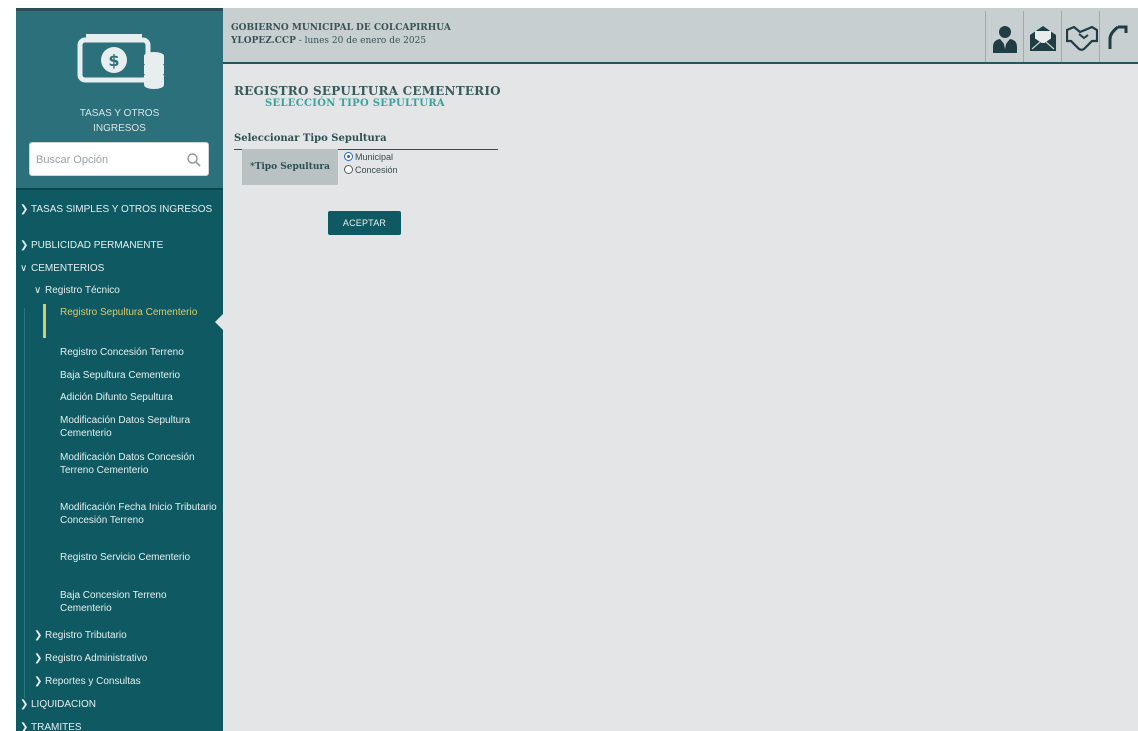 The image size is (1138, 731). What do you see at coordinates (56, 726) in the screenshot?
I see `menu-item-label: TRAMITES` at bounding box center [56, 726].